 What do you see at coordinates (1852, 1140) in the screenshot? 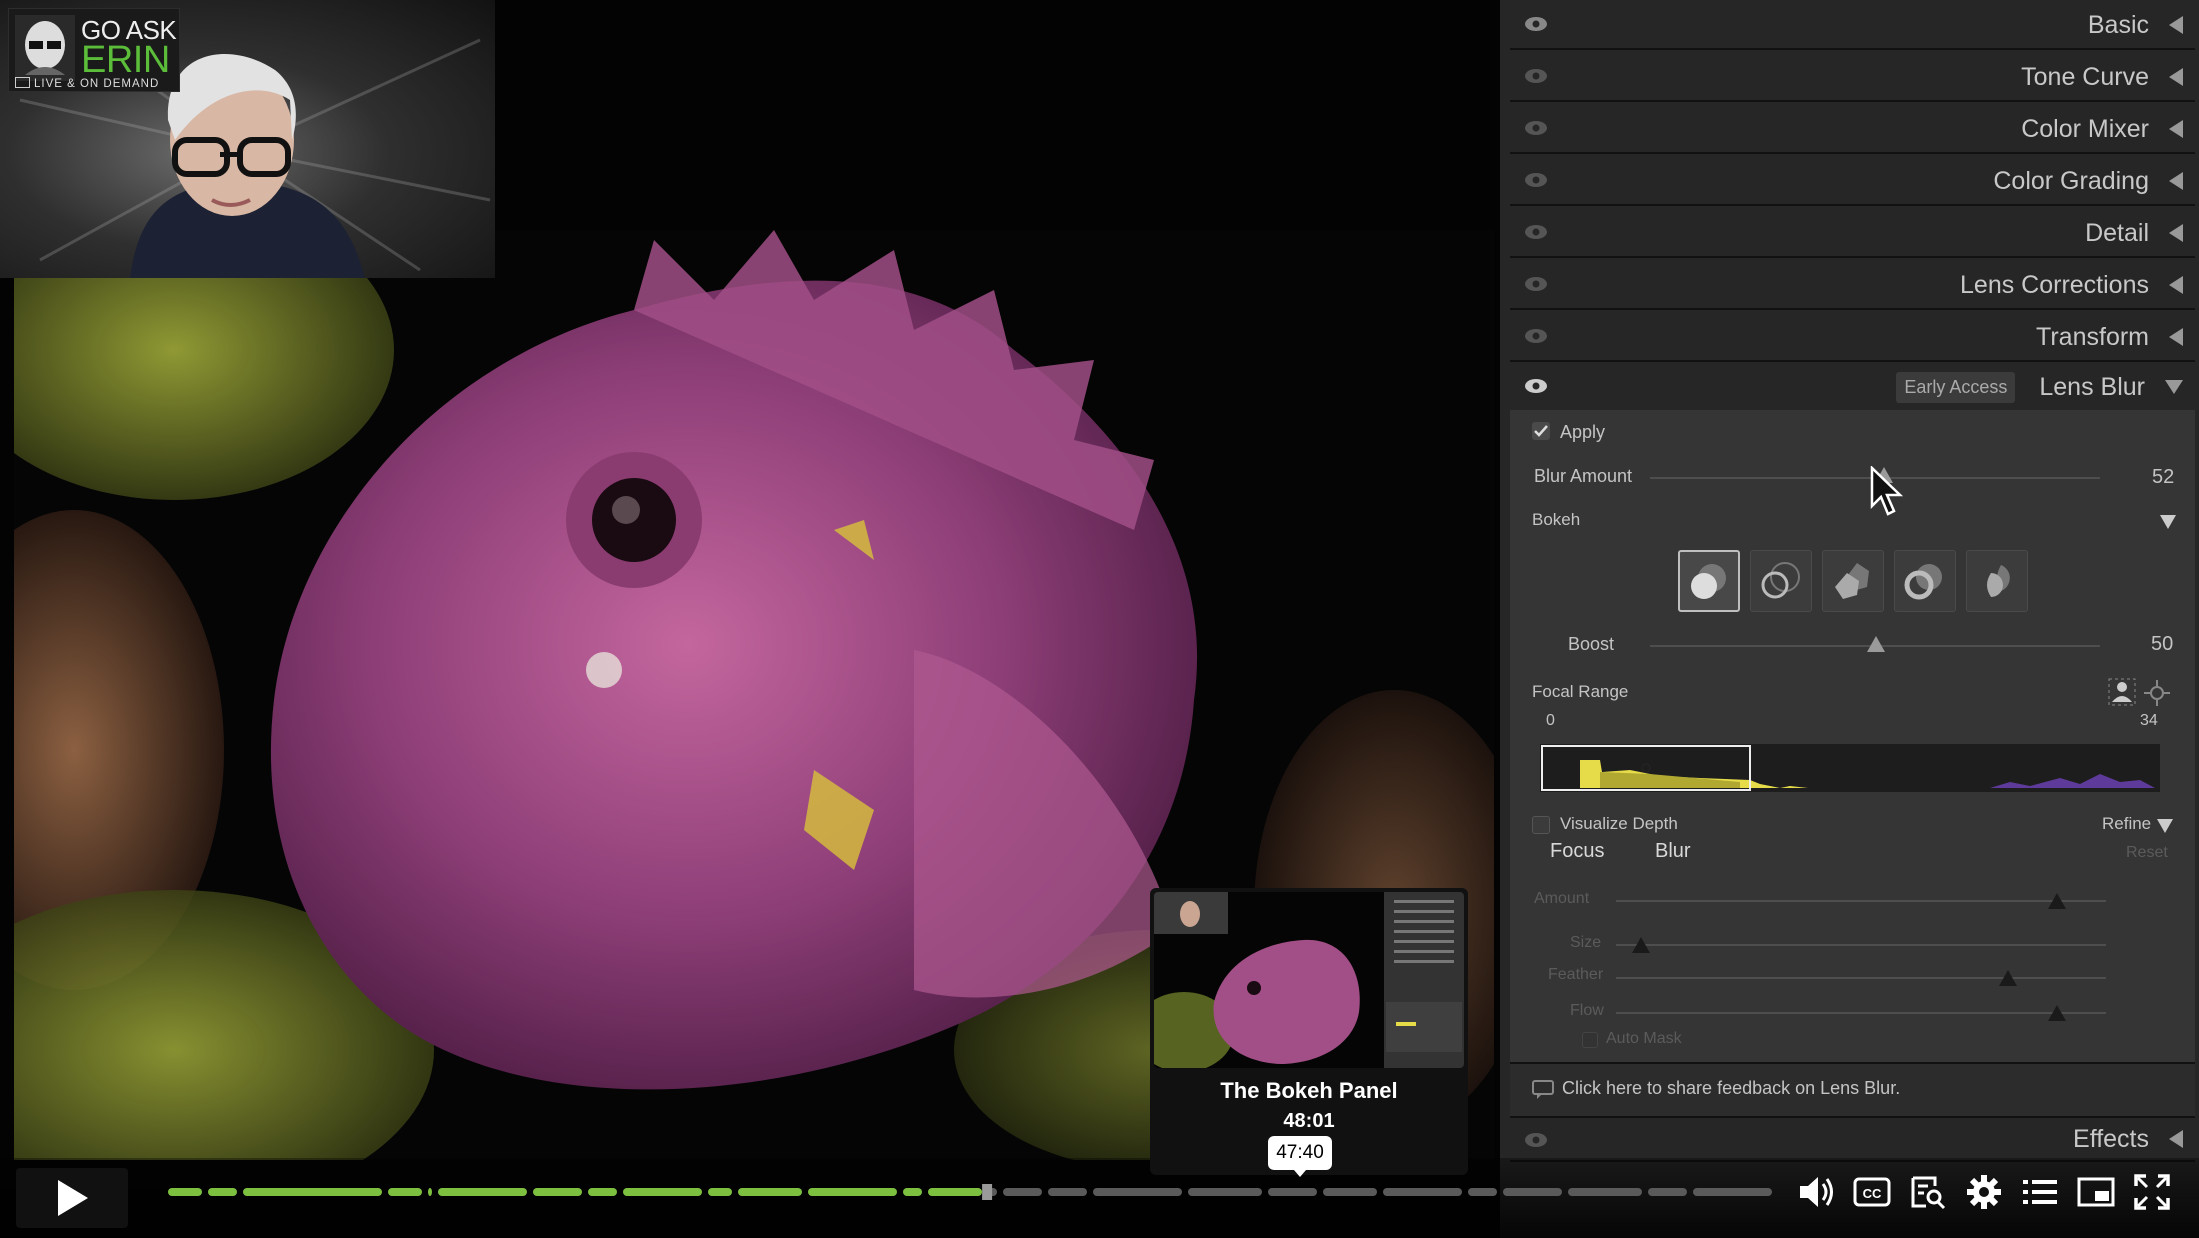
I see `section-effects: Effects` at bounding box center [1852, 1140].